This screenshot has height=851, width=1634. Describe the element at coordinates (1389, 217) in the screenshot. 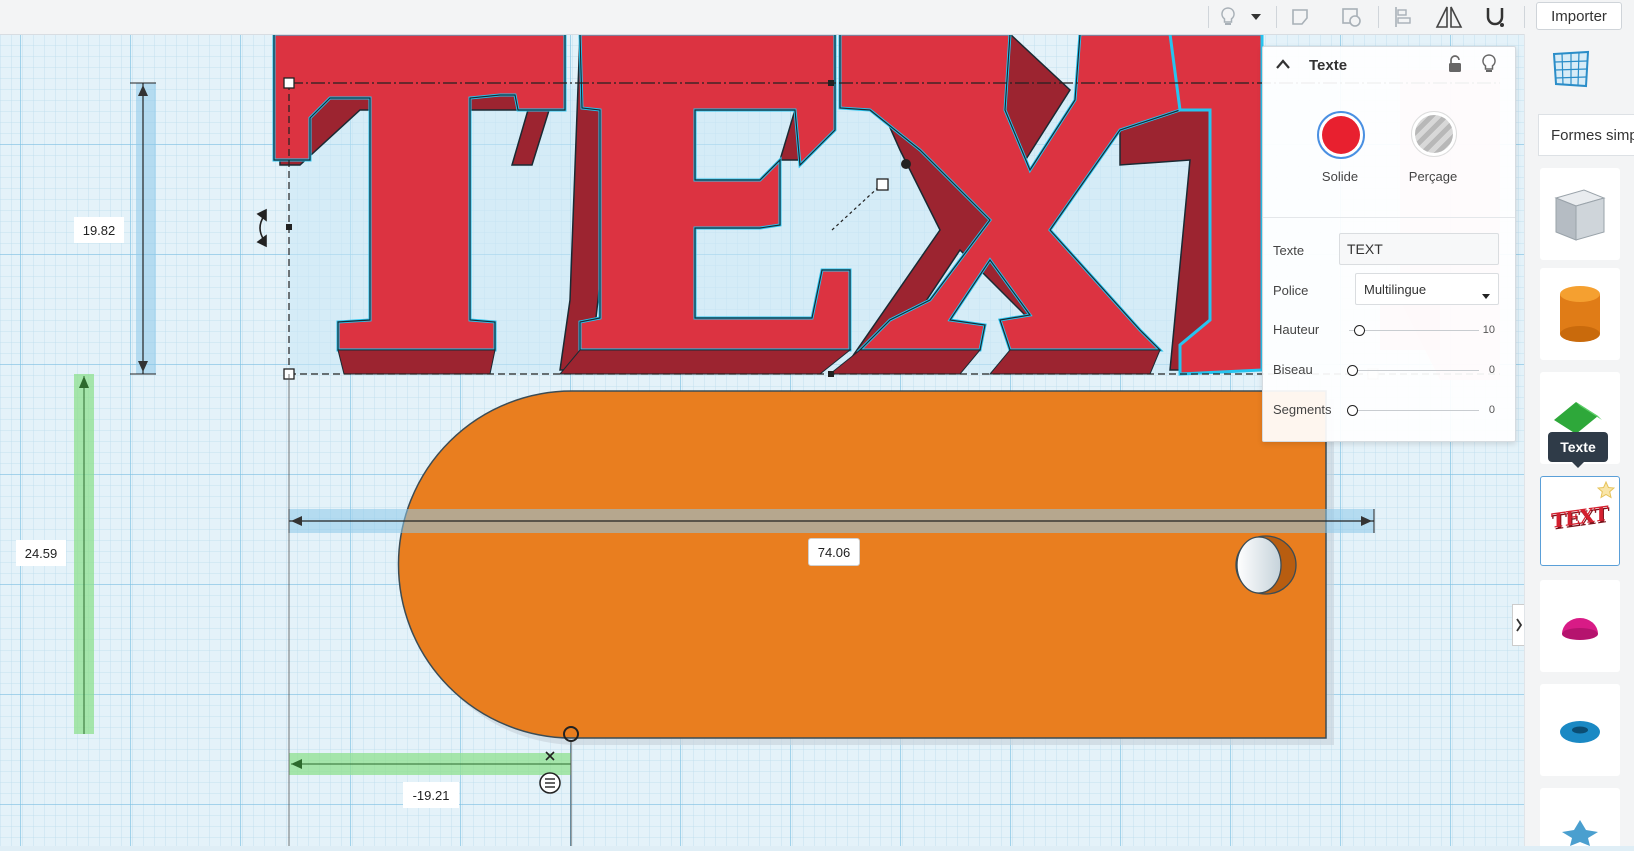

I see `panel-divider` at that location.